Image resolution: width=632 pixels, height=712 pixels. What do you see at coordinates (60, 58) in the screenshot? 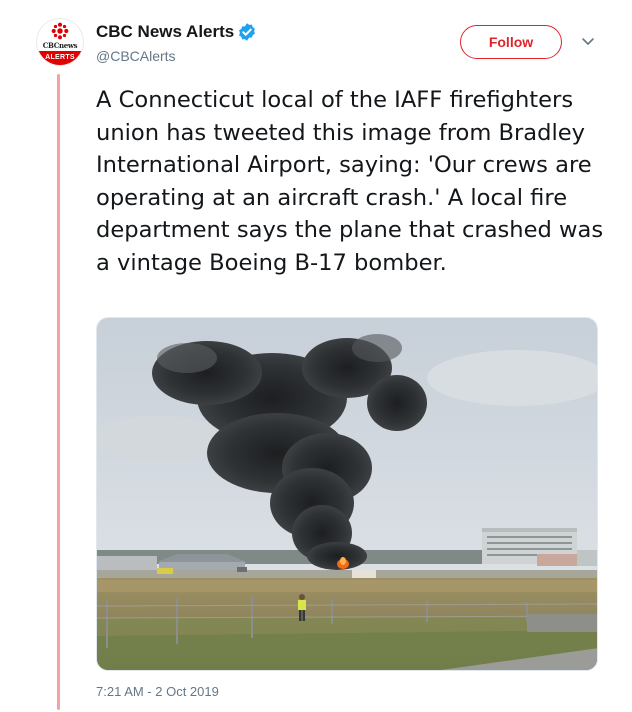
I see `avatar-badge: ALERTS` at bounding box center [60, 58].